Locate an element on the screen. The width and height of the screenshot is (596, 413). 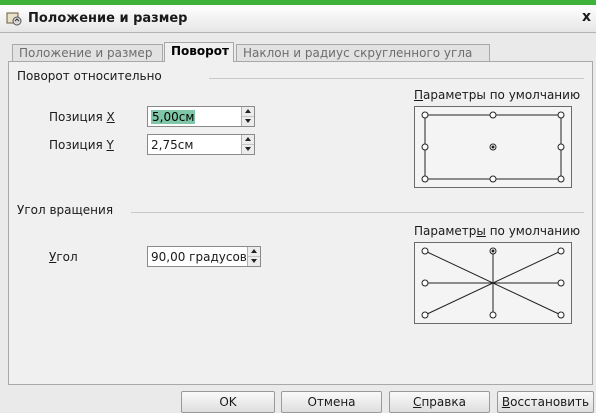
angle-section-title: Угол вращения is located at coordinates (65, 210).